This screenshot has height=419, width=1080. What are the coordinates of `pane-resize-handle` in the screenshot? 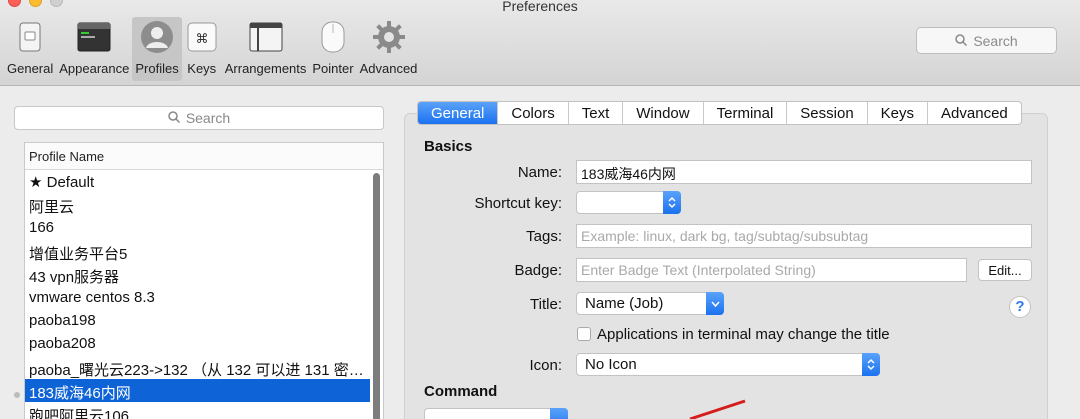 It's located at (17, 395).